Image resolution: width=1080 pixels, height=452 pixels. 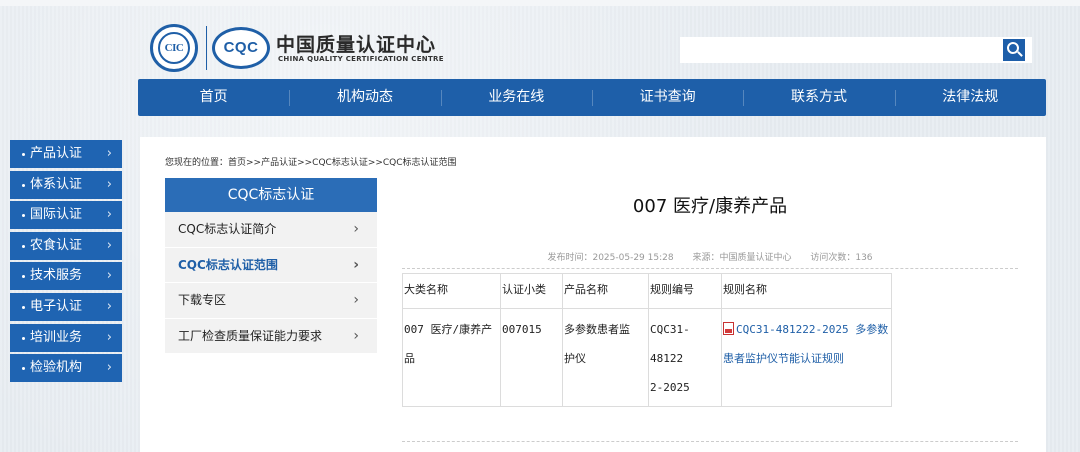 I want to click on cell-line: 护仪, so click(x=575, y=358).